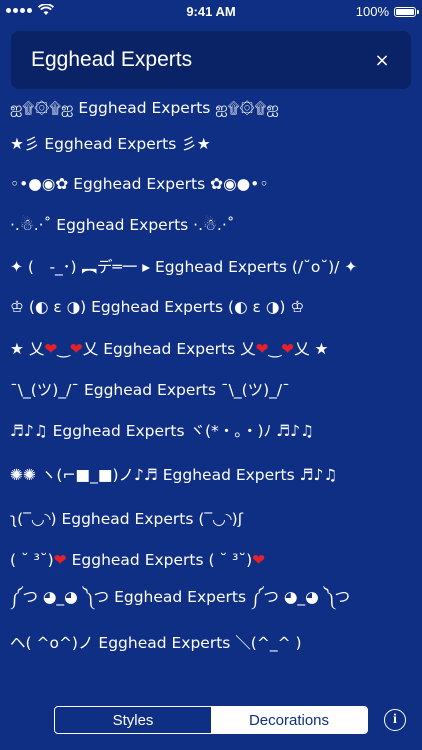 The width and height of the screenshot is (422, 750). Describe the element at coordinates (138, 559) in the screenshot. I see `result-text: ( ˘ ³˘)❤ Egghead Experts ( ˘ ³˘)❤` at that location.